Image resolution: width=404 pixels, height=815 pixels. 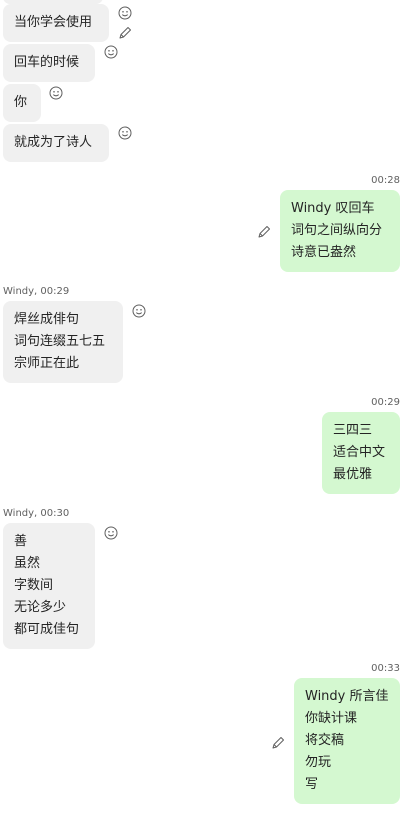 I want to click on message-bubble: 当你学会使用, so click(x=56, y=23).